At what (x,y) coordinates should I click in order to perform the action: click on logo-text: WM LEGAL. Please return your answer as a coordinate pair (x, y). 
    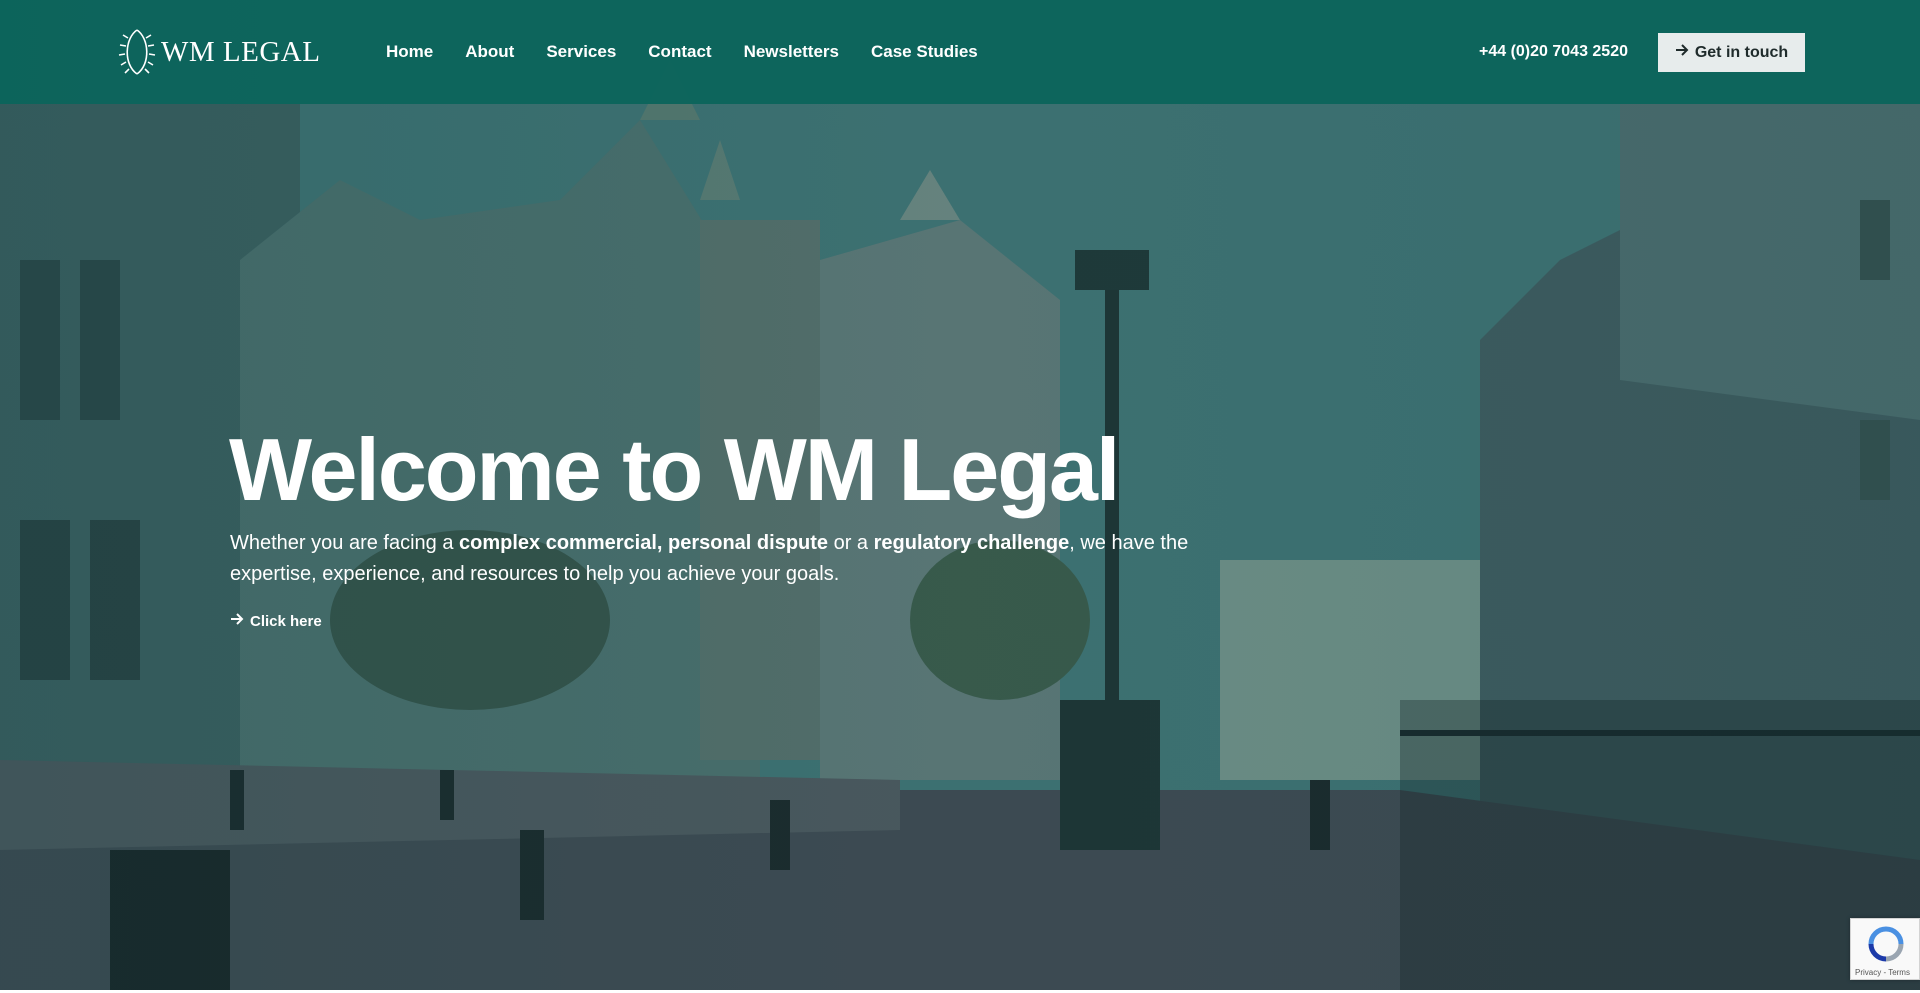
    Looking at the image, I should click on (241, 51).